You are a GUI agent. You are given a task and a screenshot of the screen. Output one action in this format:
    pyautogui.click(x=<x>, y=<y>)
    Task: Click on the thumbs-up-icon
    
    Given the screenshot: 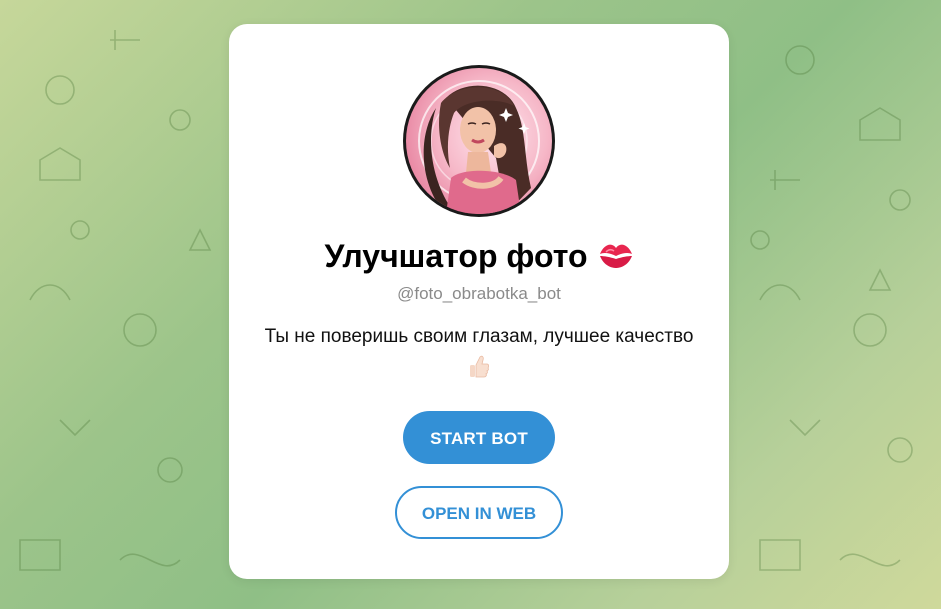 What is the action you would take?
    pyautogui.click(x=479, y=367)
    